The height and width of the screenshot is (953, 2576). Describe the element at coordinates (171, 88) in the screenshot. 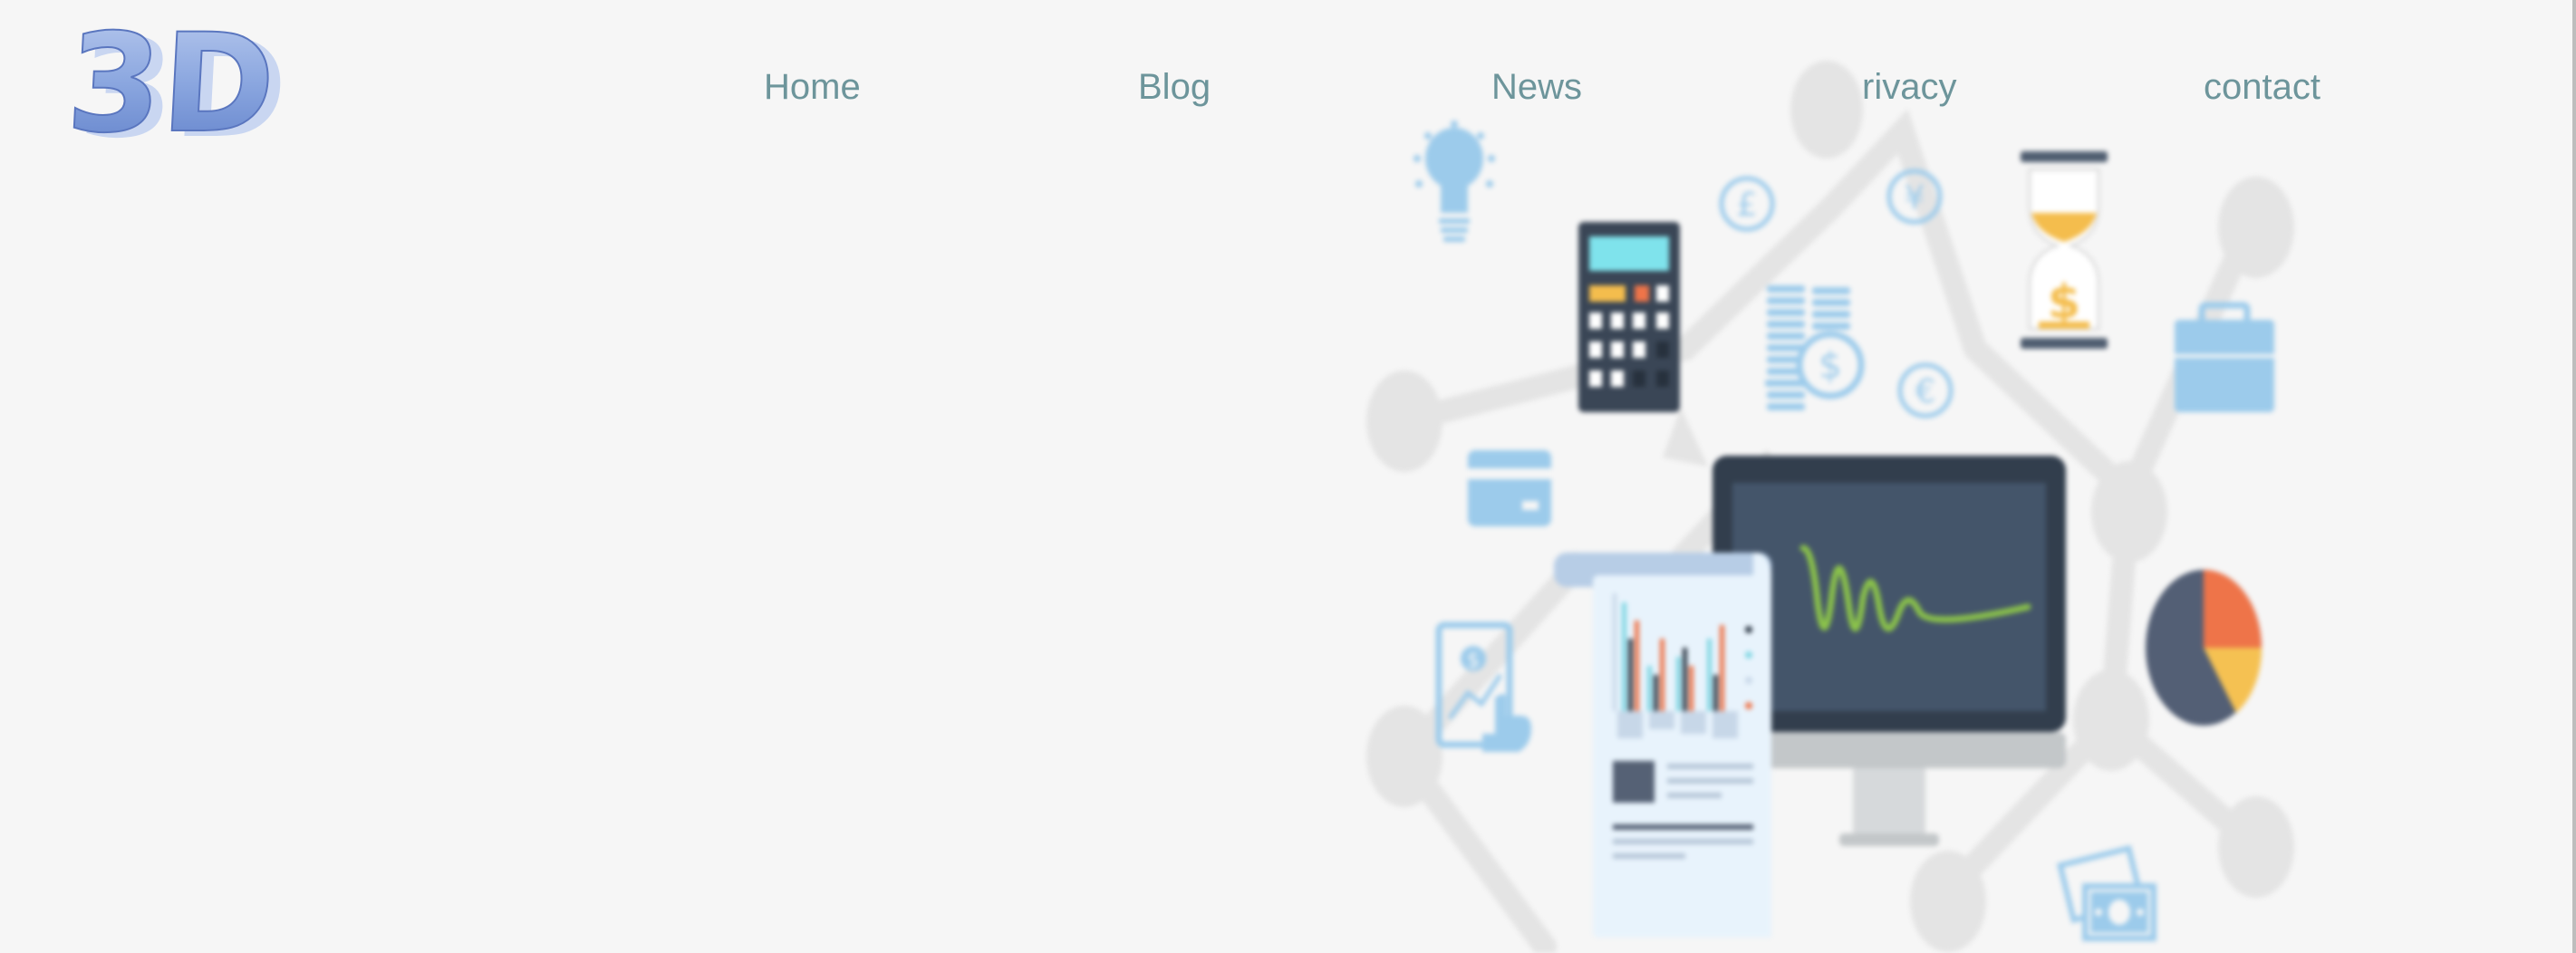

I see `logo-text: 3D` at that location.